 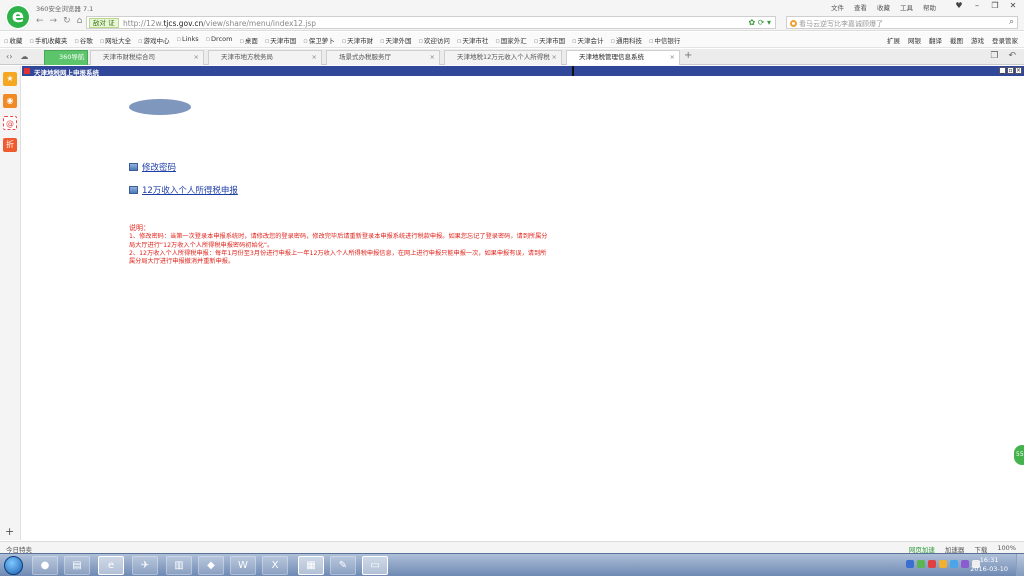 I want to click on taskbar-browser-icon: e, so click(x=111, y=565).